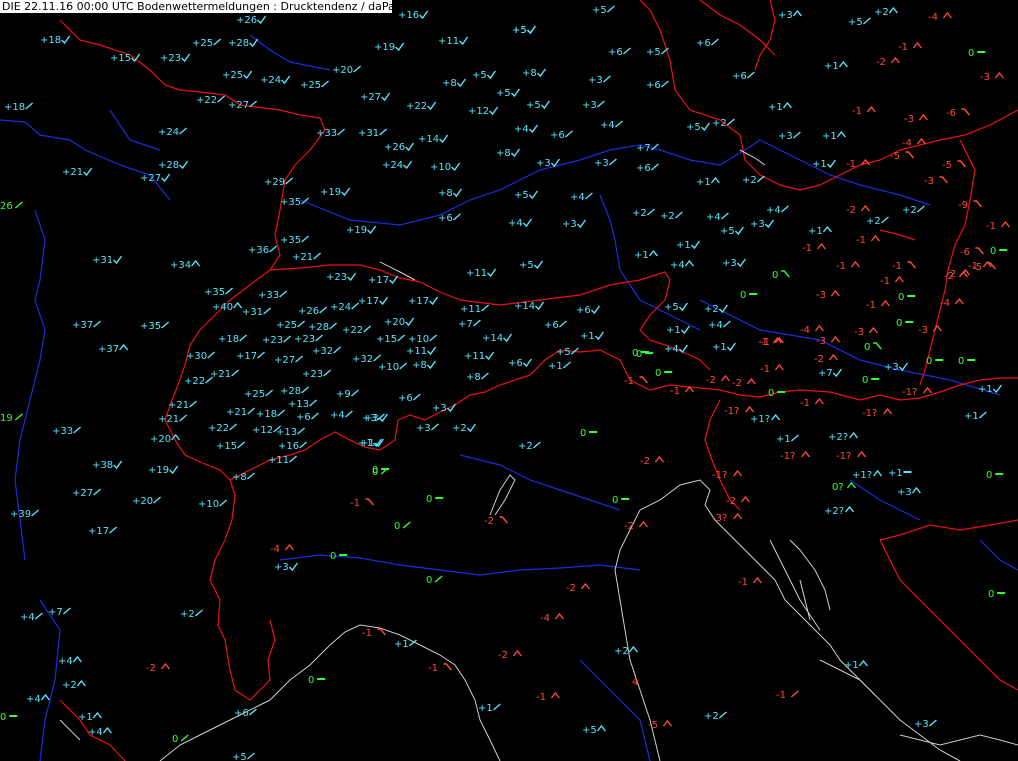  I want to click on tendency-falling-then-rising-icon, so click(943, 180).